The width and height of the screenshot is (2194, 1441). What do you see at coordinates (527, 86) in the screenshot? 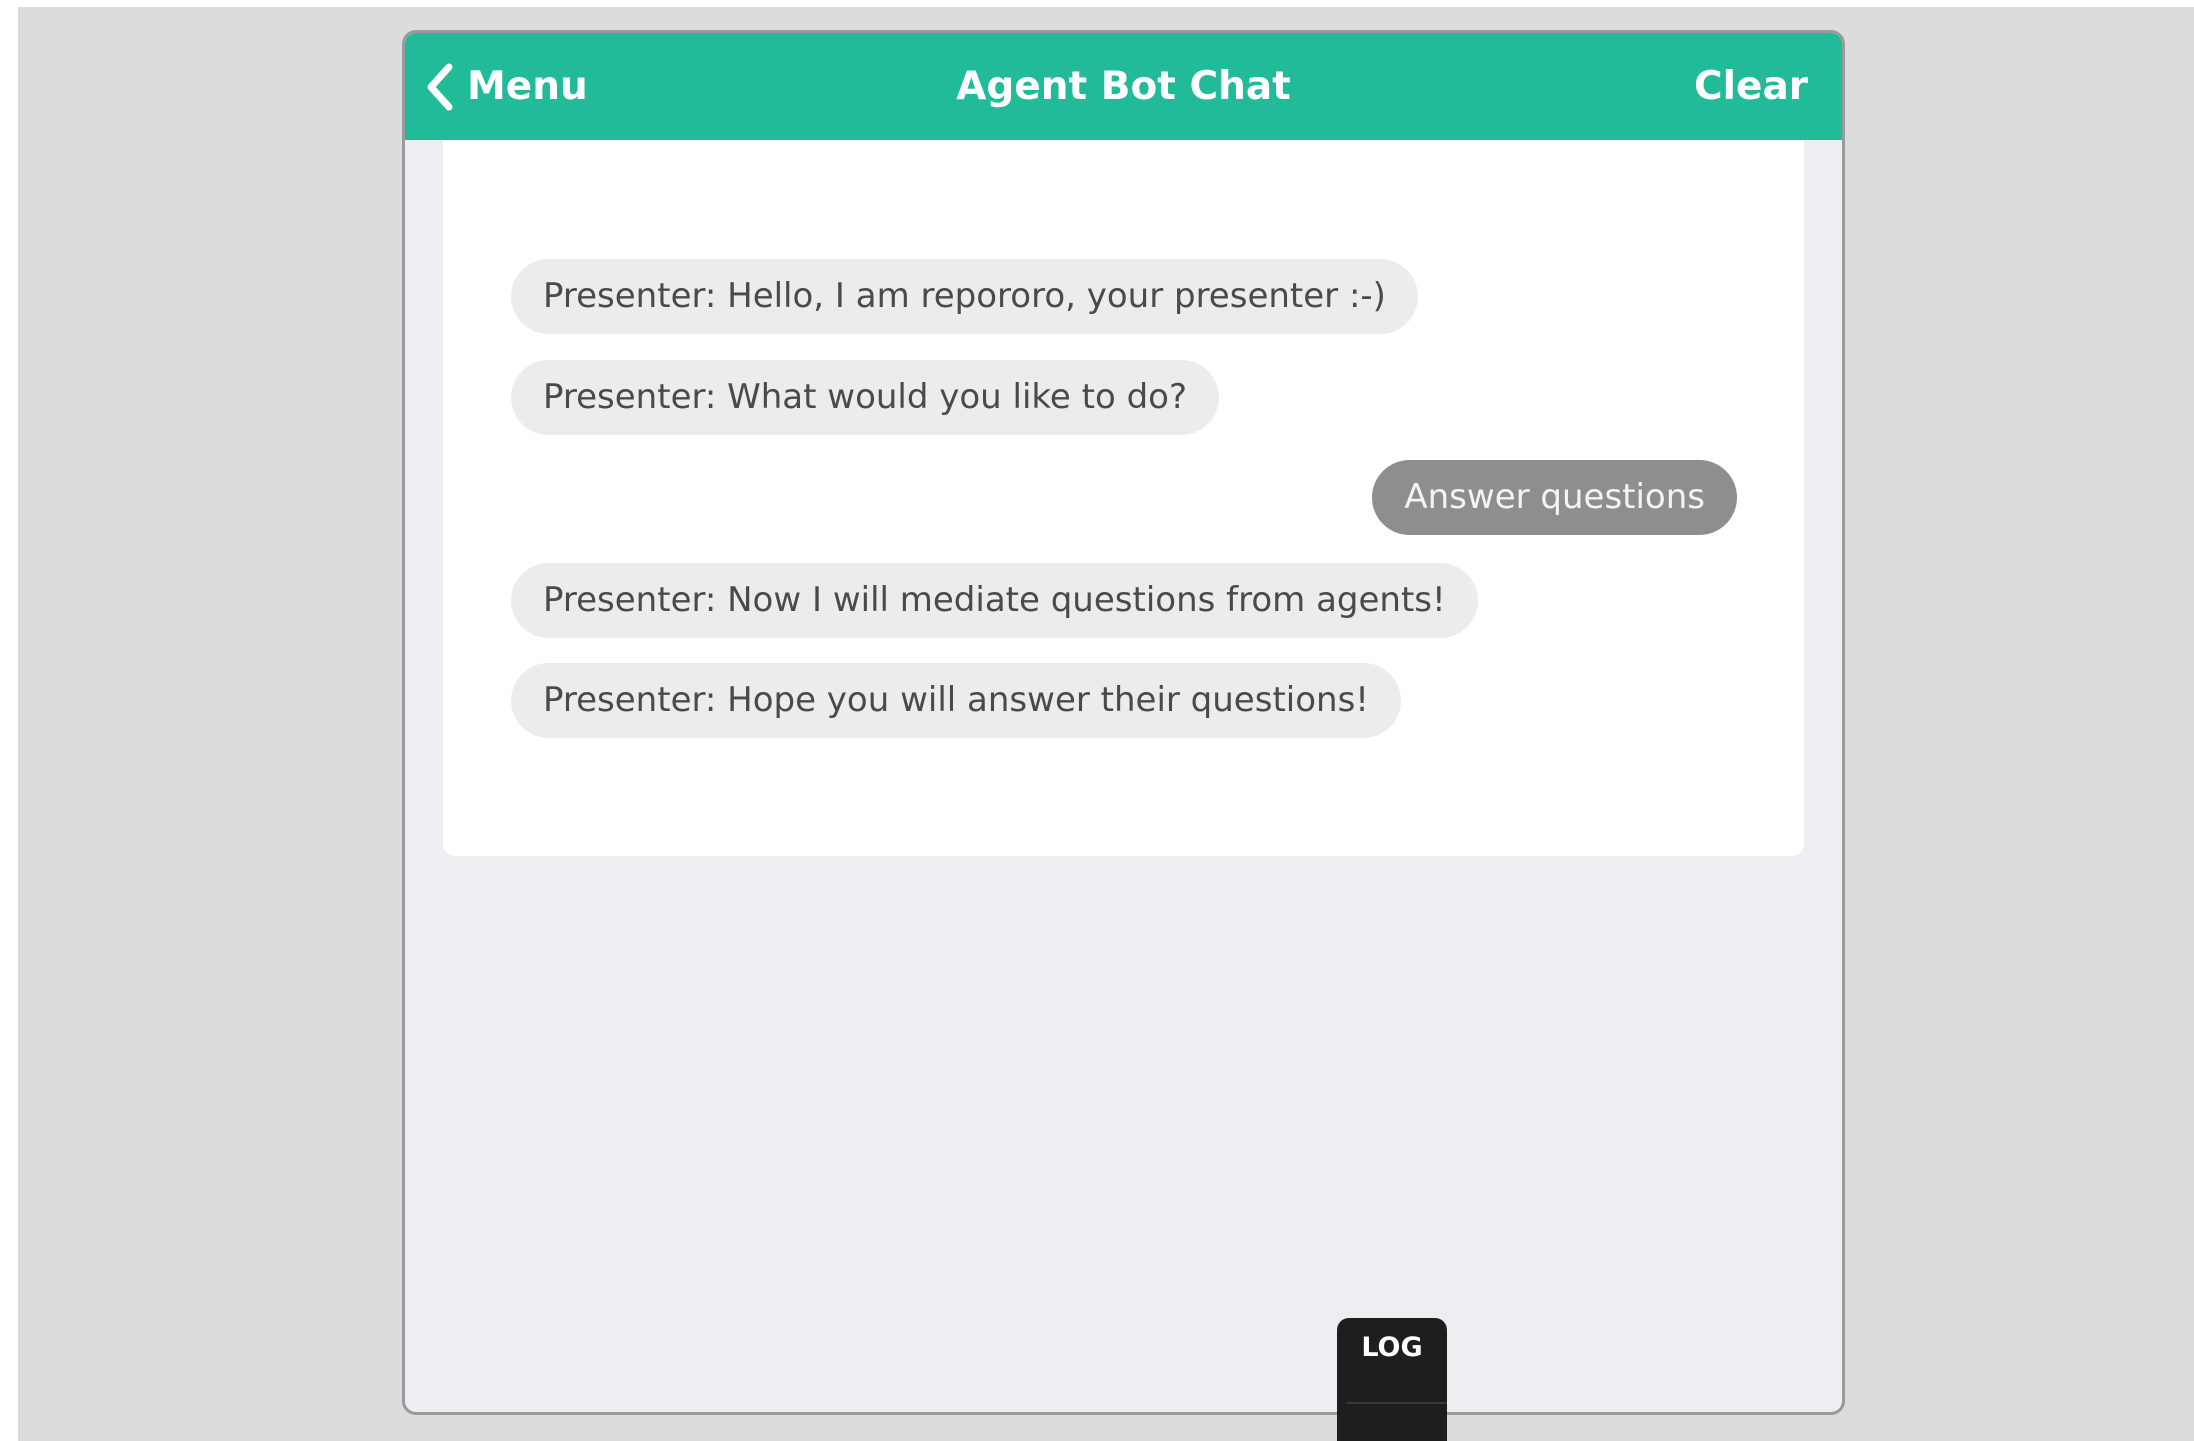
I see `menu-label: Menu` at bounding box center [527, 86].